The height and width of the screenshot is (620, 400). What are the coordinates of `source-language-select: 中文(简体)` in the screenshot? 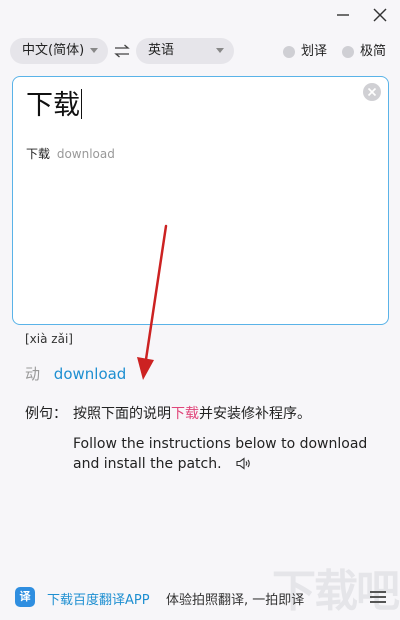 It's located at (59, 51).